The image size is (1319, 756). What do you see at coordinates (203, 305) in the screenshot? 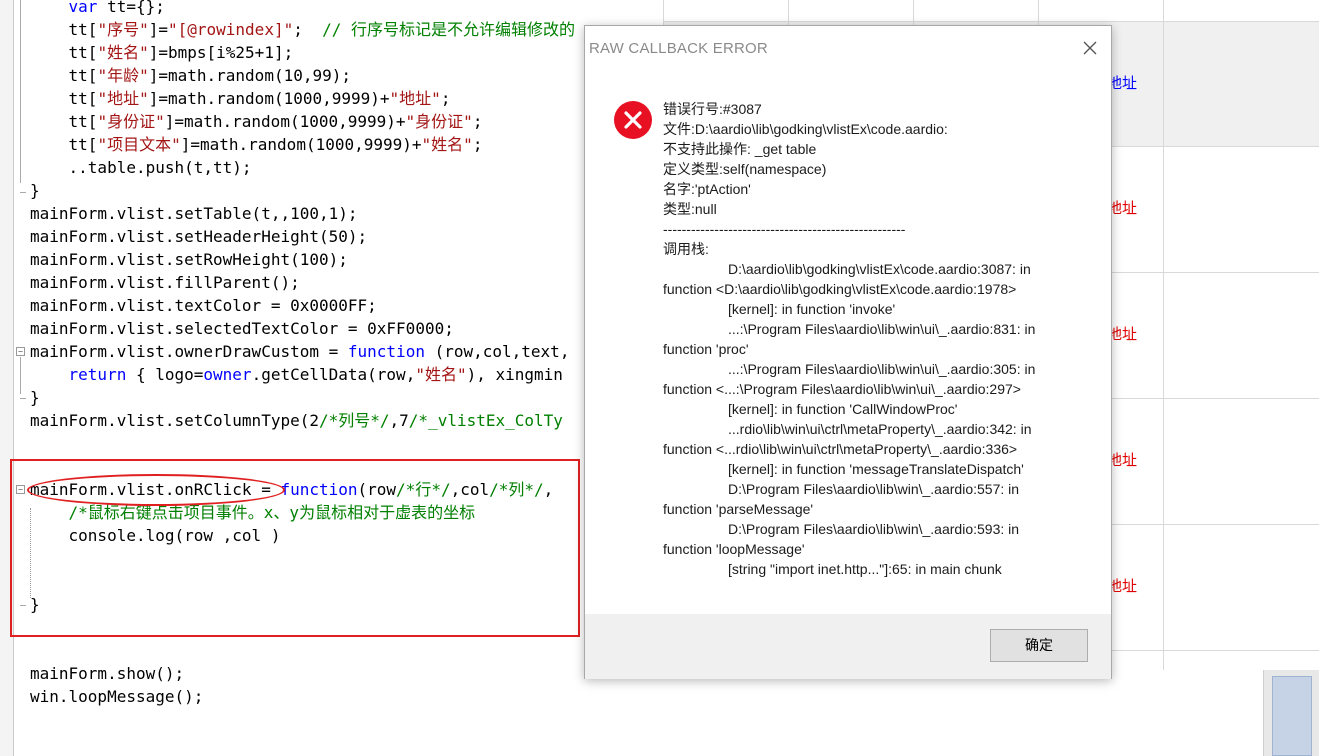
I see `code-token: mainForm.vlist.textColor = 0x0000FF;` at bounding box center [203, 305].